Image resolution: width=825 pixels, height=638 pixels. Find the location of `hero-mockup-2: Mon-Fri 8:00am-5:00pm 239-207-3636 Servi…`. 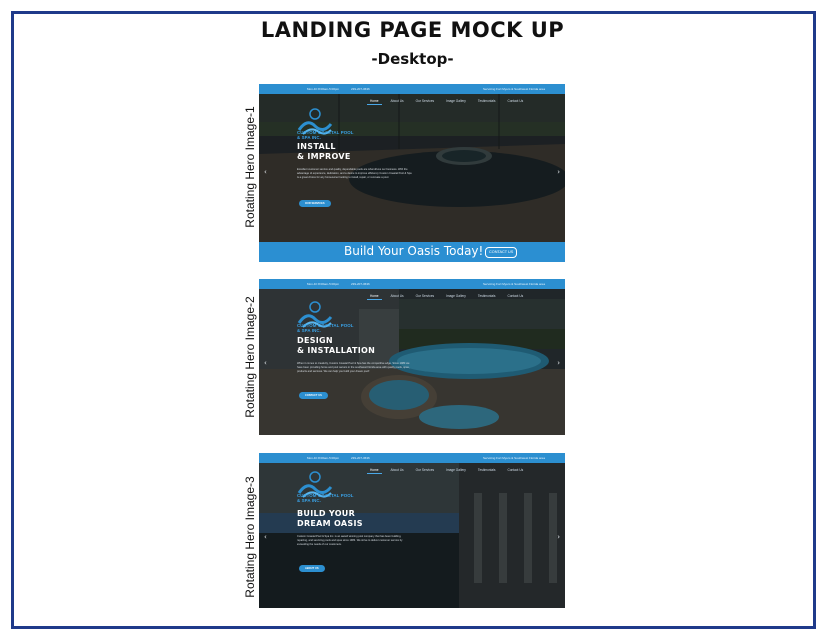

hero-mockup-2: Mon-Fri 8:00am-5:00pm 239-207-3636 Servi… is located at coordinates (412, 357).